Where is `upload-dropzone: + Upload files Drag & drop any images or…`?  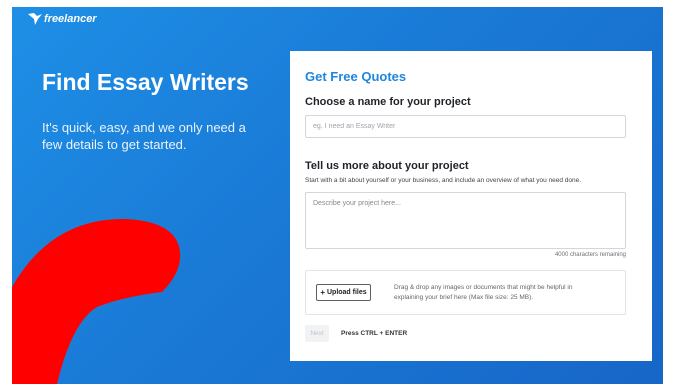 upload-dropzone: + Upload files Drag & drop any images or… is located at coordinates (465, 292).